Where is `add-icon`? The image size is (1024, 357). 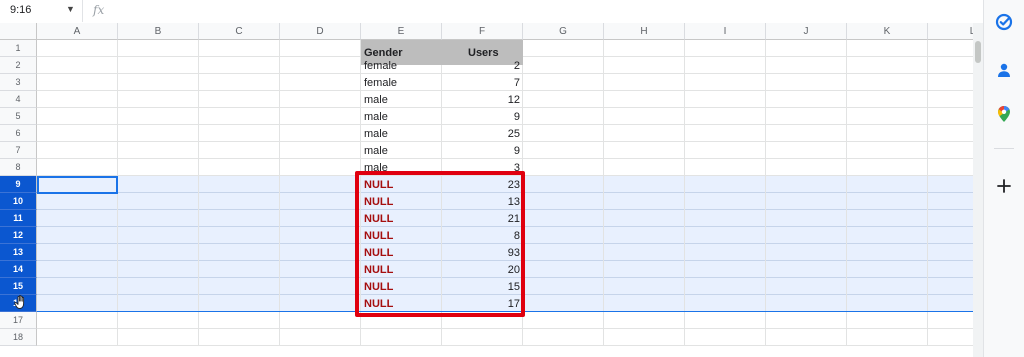 add-icon is located at coordinates (1004, 186).